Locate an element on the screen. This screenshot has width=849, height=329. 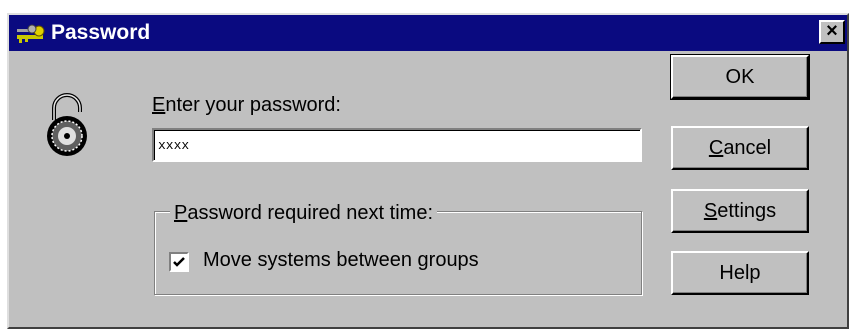
move-systems-label: Move systems between groups is located at coordinates (341, 260).